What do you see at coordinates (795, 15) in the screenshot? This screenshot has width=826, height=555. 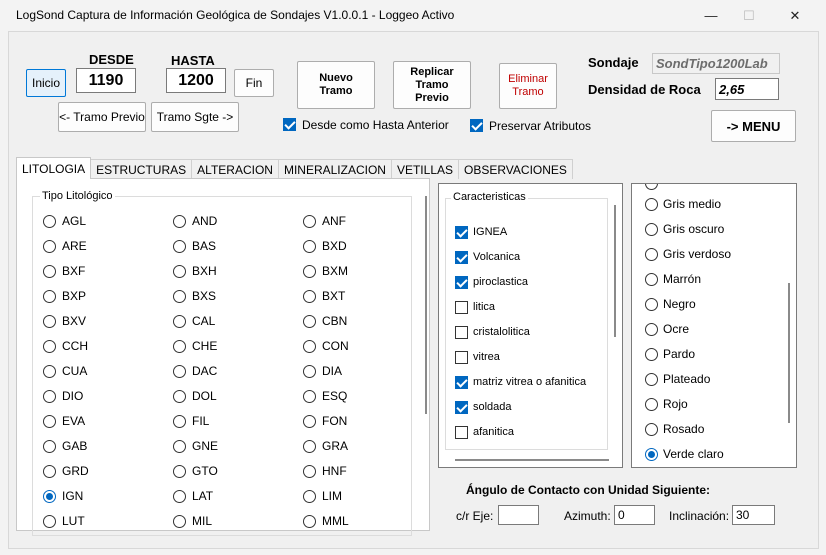 I see `close-button: ✕` at bounding box center [795, 15].